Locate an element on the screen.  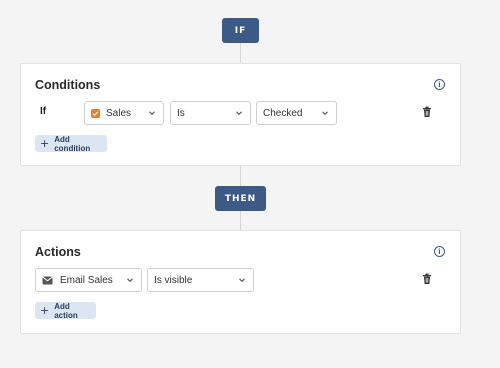
if-badge: IF is located at coordinates (240, 30).